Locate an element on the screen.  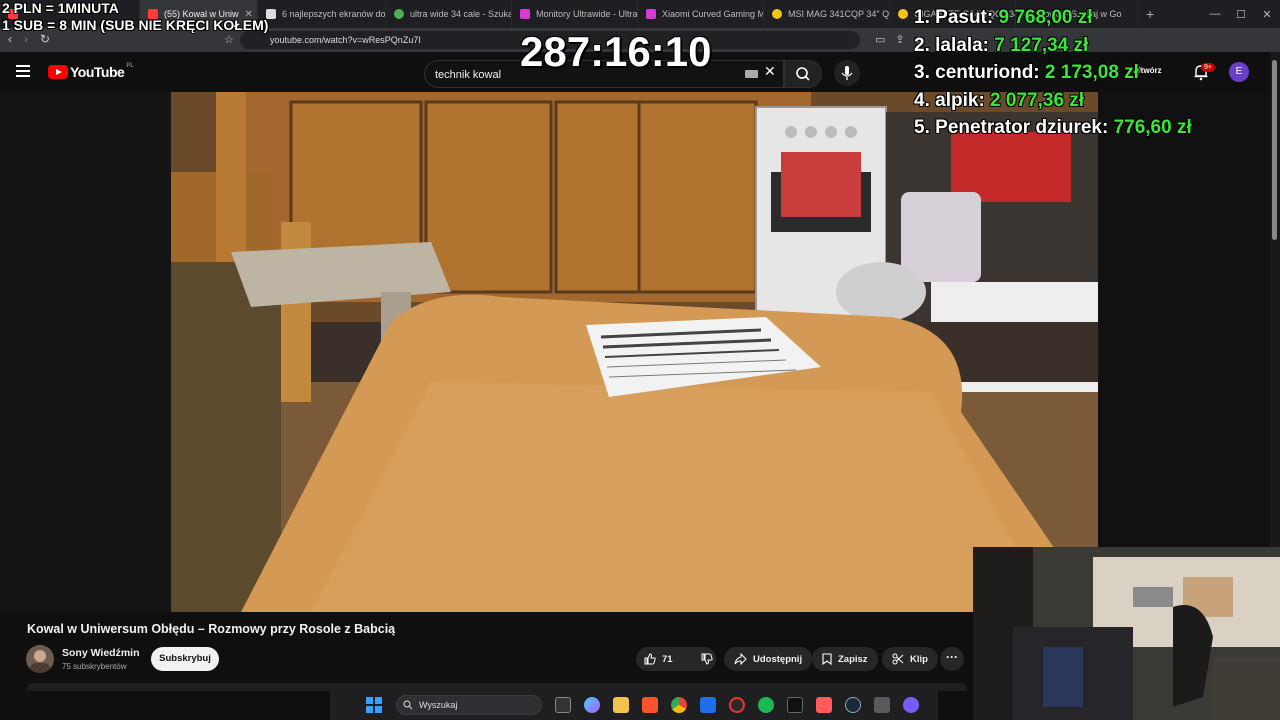
windows-start-icon is located at coordinates (374, 705).